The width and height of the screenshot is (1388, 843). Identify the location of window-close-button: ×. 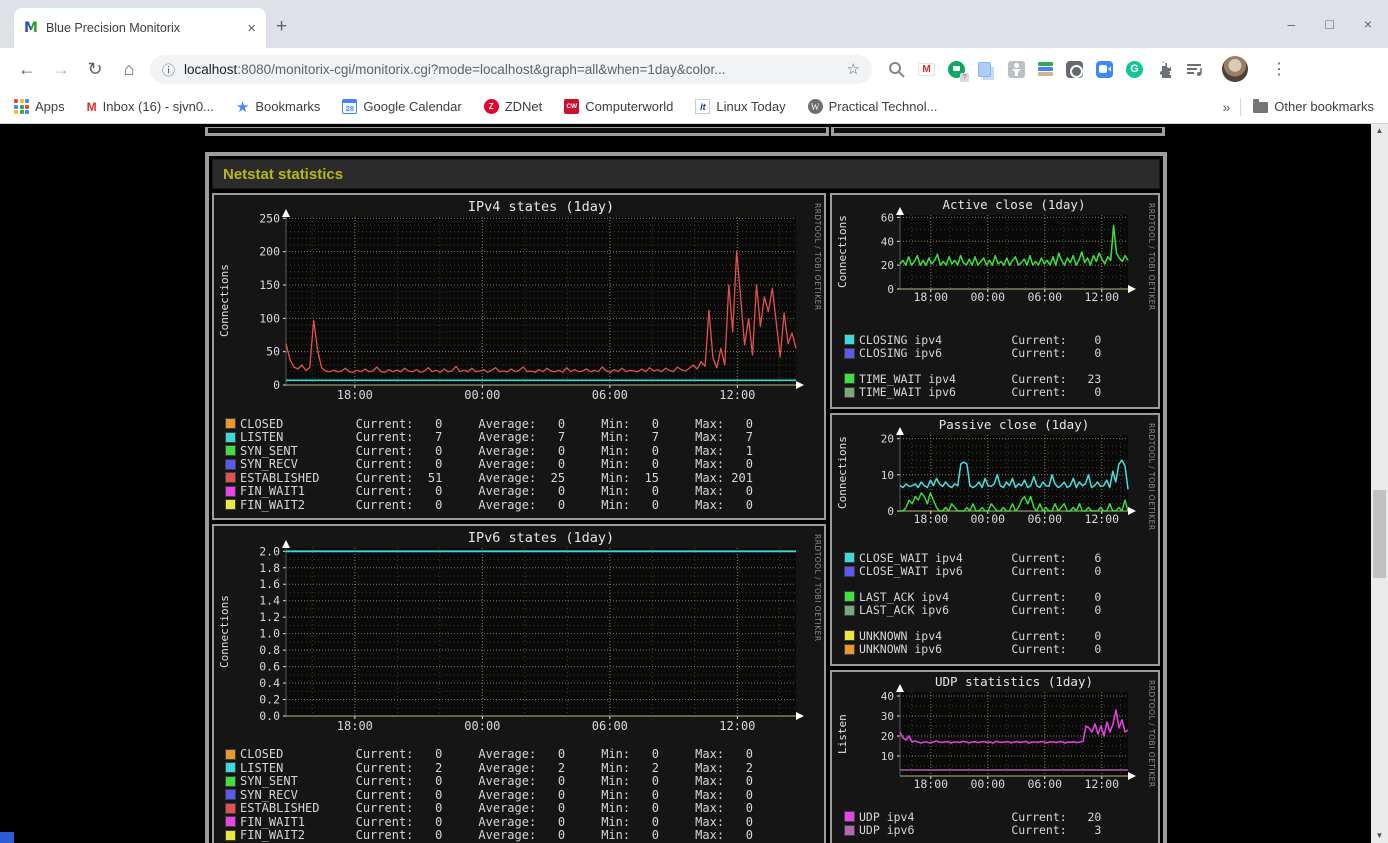
(1368, 24).